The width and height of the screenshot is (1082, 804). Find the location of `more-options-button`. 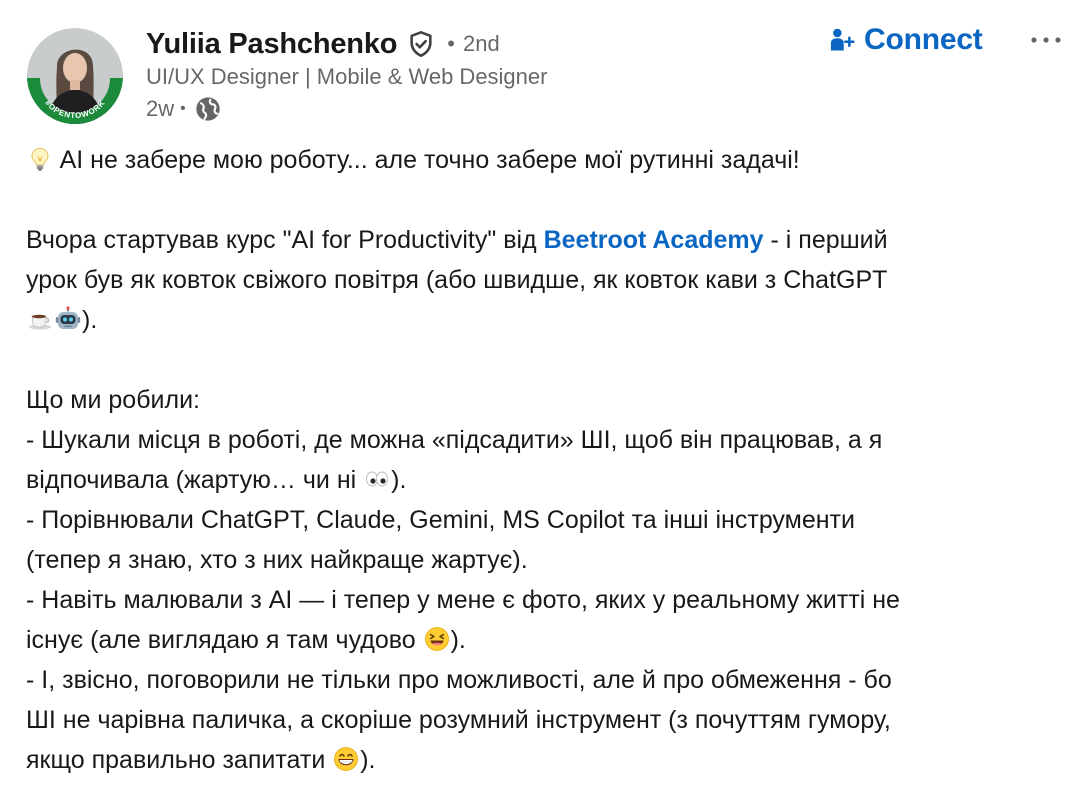

more-options-button is located at coordinates (1046, 40).